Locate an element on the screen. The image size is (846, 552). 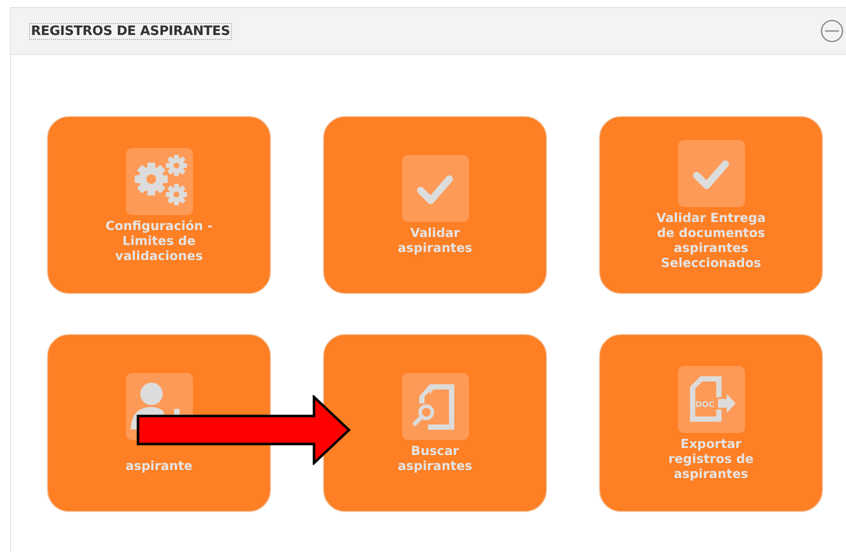
panel-title: REGISTROS DE ASPIRANTES is located at coordinates (130, 31).